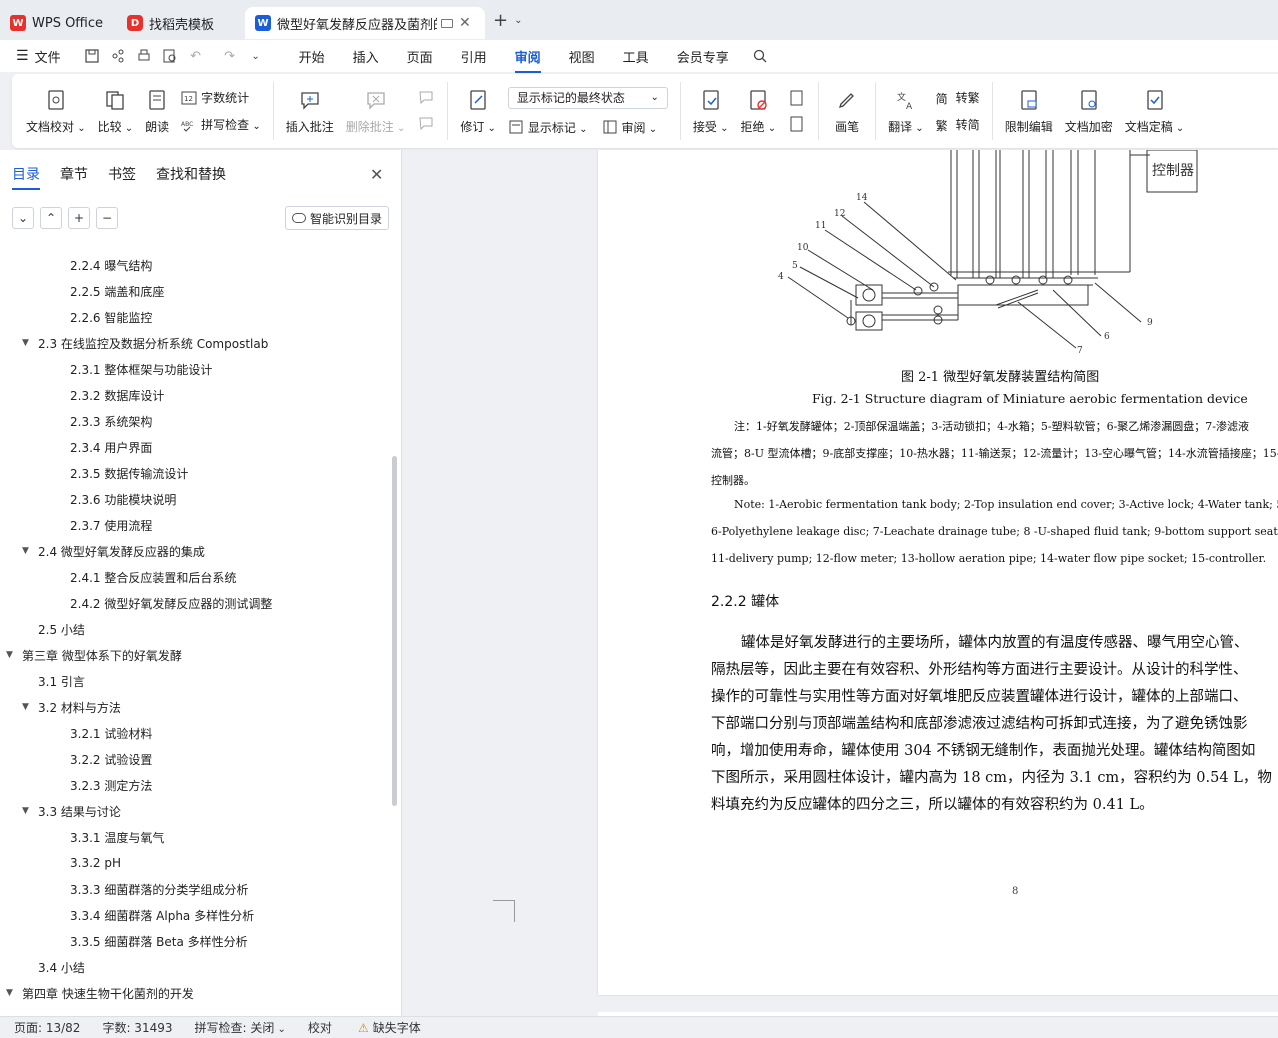  I want to click on revise-button: 修订, so click(478, 111).